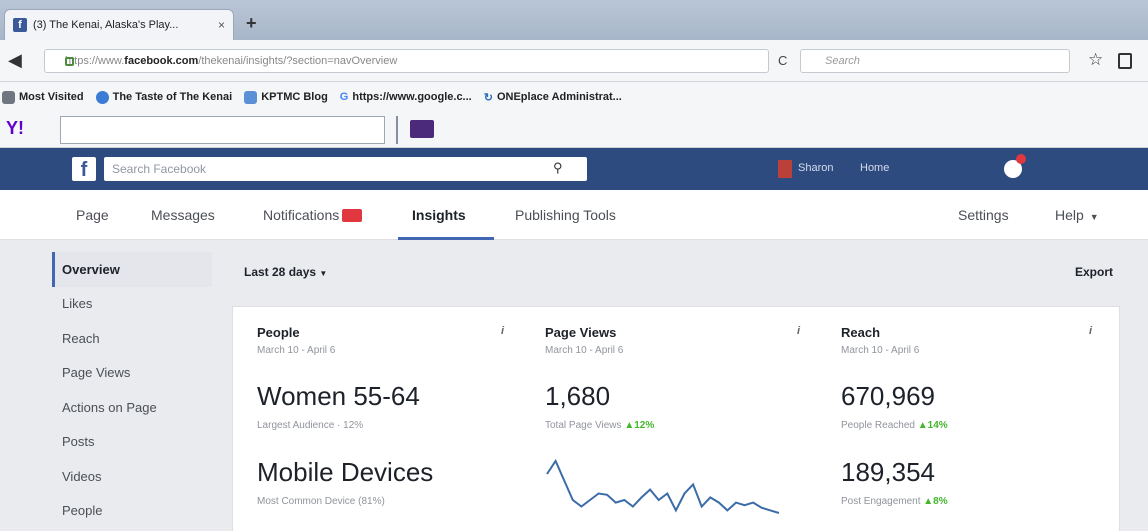  What do you see at coordinates (92, 215) in the screenshot?
I see `tab-page: Page` at bounding box center [92, 215].